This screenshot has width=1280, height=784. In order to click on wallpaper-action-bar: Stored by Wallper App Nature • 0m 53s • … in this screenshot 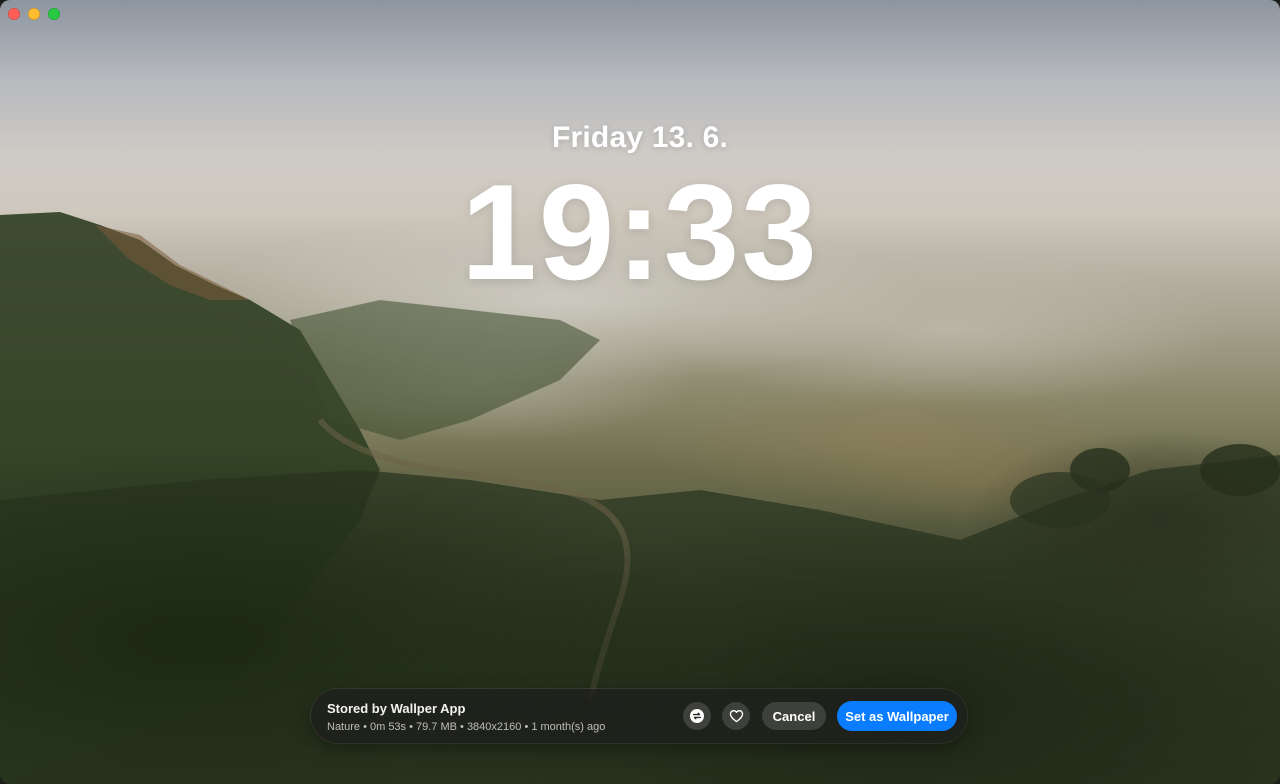, I will do `click(639, 716)`.